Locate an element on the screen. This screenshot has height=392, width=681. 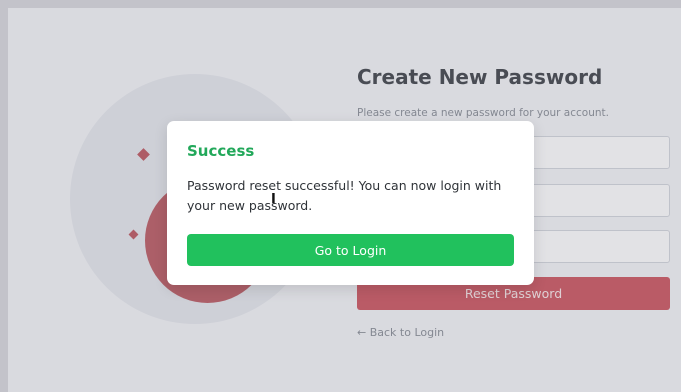
text-cursor-icon: I is located at coordinates (273, 199).